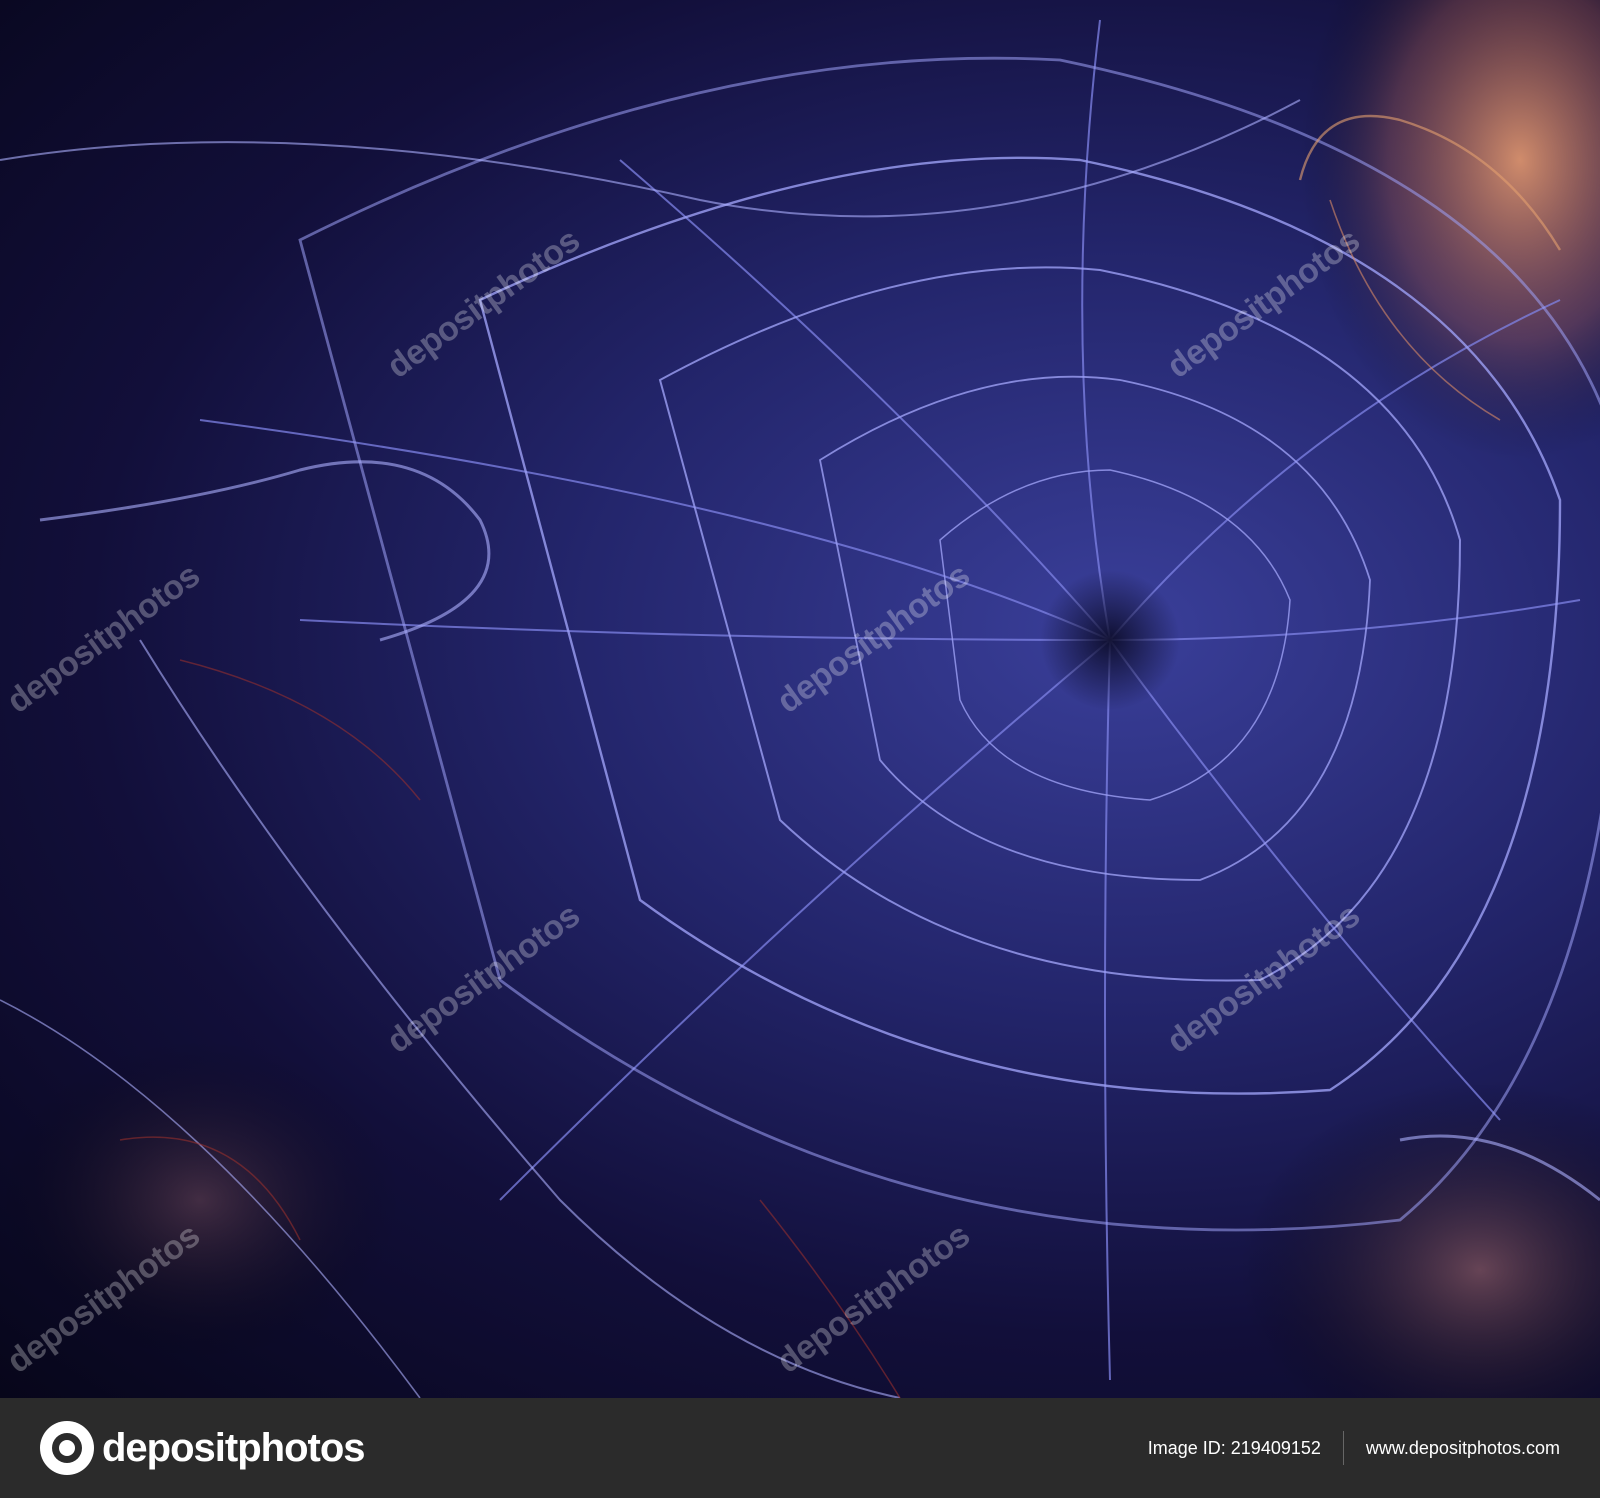  Describe the element at coordinates (200, 1200) in the screenshot. I see `red-glow-left` at that location.